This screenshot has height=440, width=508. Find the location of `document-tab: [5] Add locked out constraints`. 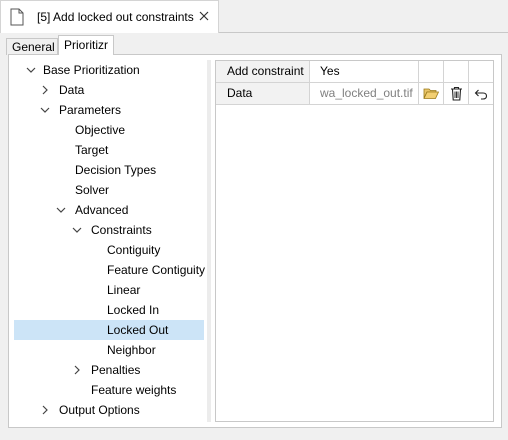

document-tab: [5] Add locked out constraints is located at coordinates (109, 16).